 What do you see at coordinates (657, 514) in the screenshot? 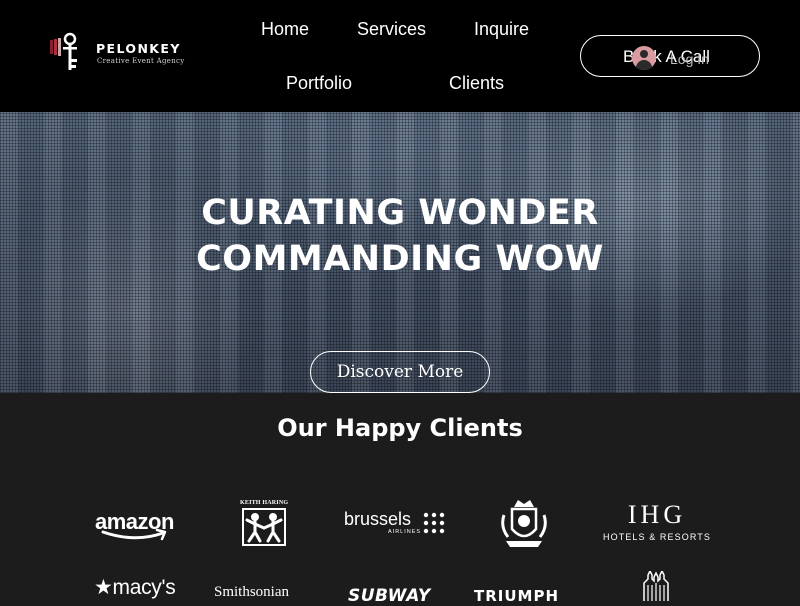
I see `ihg-wordmark: IHG` at bounding box center [657, 514].